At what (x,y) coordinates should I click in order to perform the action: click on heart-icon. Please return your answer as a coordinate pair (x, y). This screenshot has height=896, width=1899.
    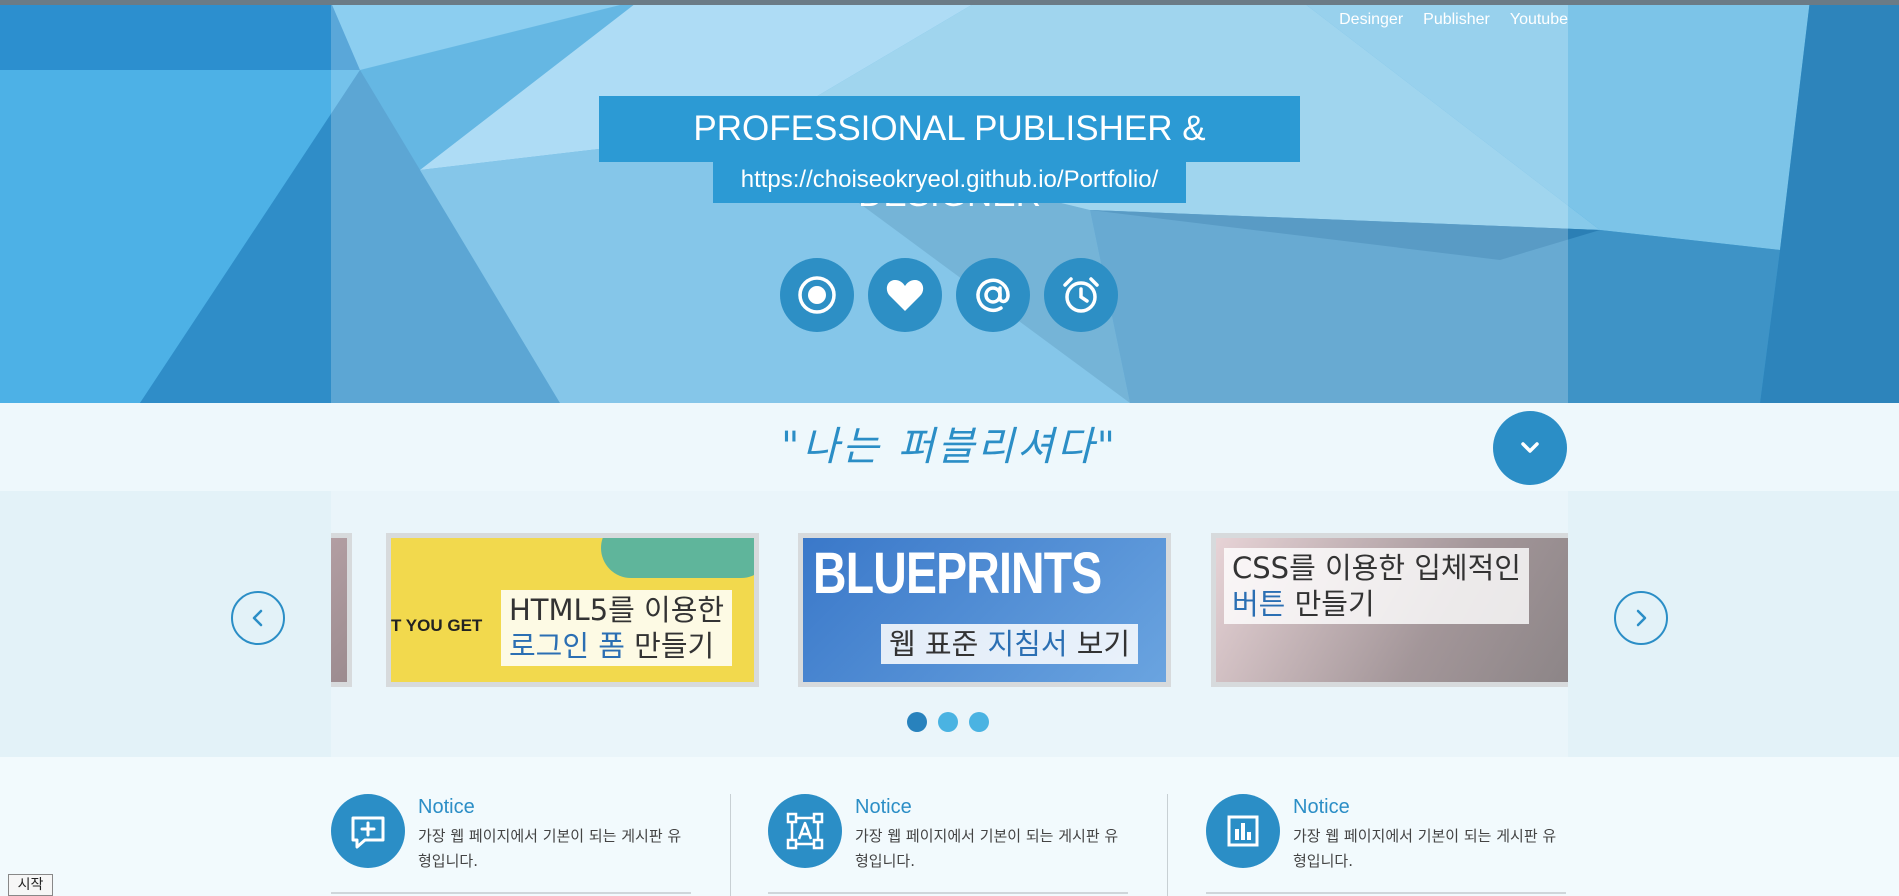
    Looking at the image, I should click on (905, 295).